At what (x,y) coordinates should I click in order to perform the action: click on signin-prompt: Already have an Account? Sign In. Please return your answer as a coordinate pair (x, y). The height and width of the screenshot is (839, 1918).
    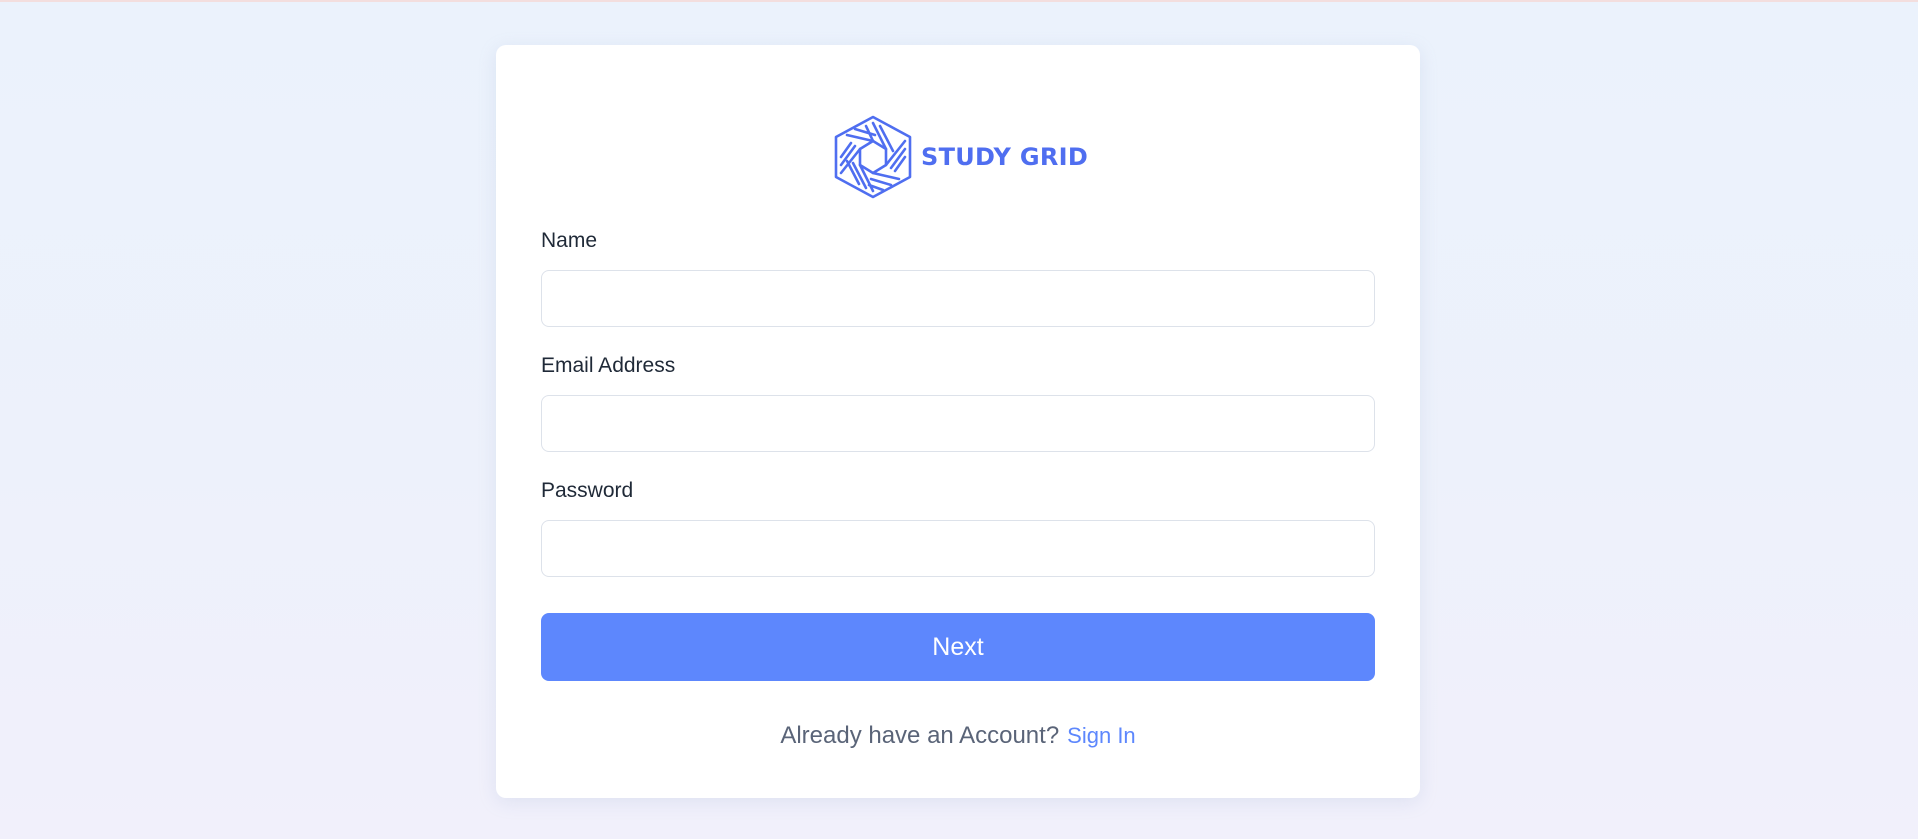
    Looking at the image, I should click on (958, 736).